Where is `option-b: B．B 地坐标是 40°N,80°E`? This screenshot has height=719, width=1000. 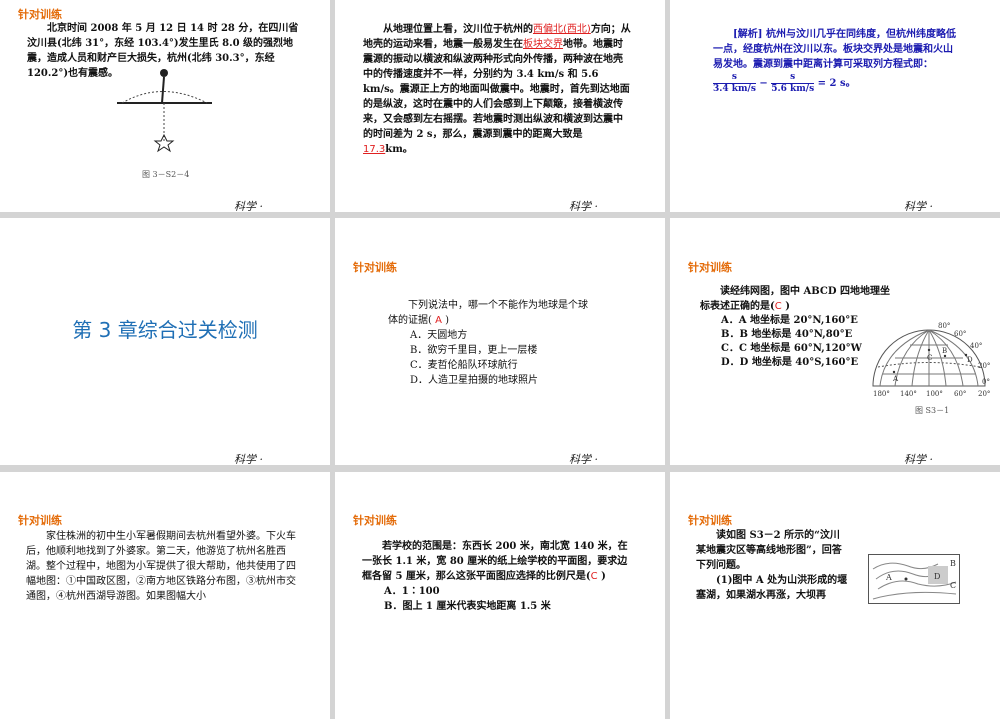 option-b: B．B 地坐标是 40°N,80°E is located at coordinates (787, 334).